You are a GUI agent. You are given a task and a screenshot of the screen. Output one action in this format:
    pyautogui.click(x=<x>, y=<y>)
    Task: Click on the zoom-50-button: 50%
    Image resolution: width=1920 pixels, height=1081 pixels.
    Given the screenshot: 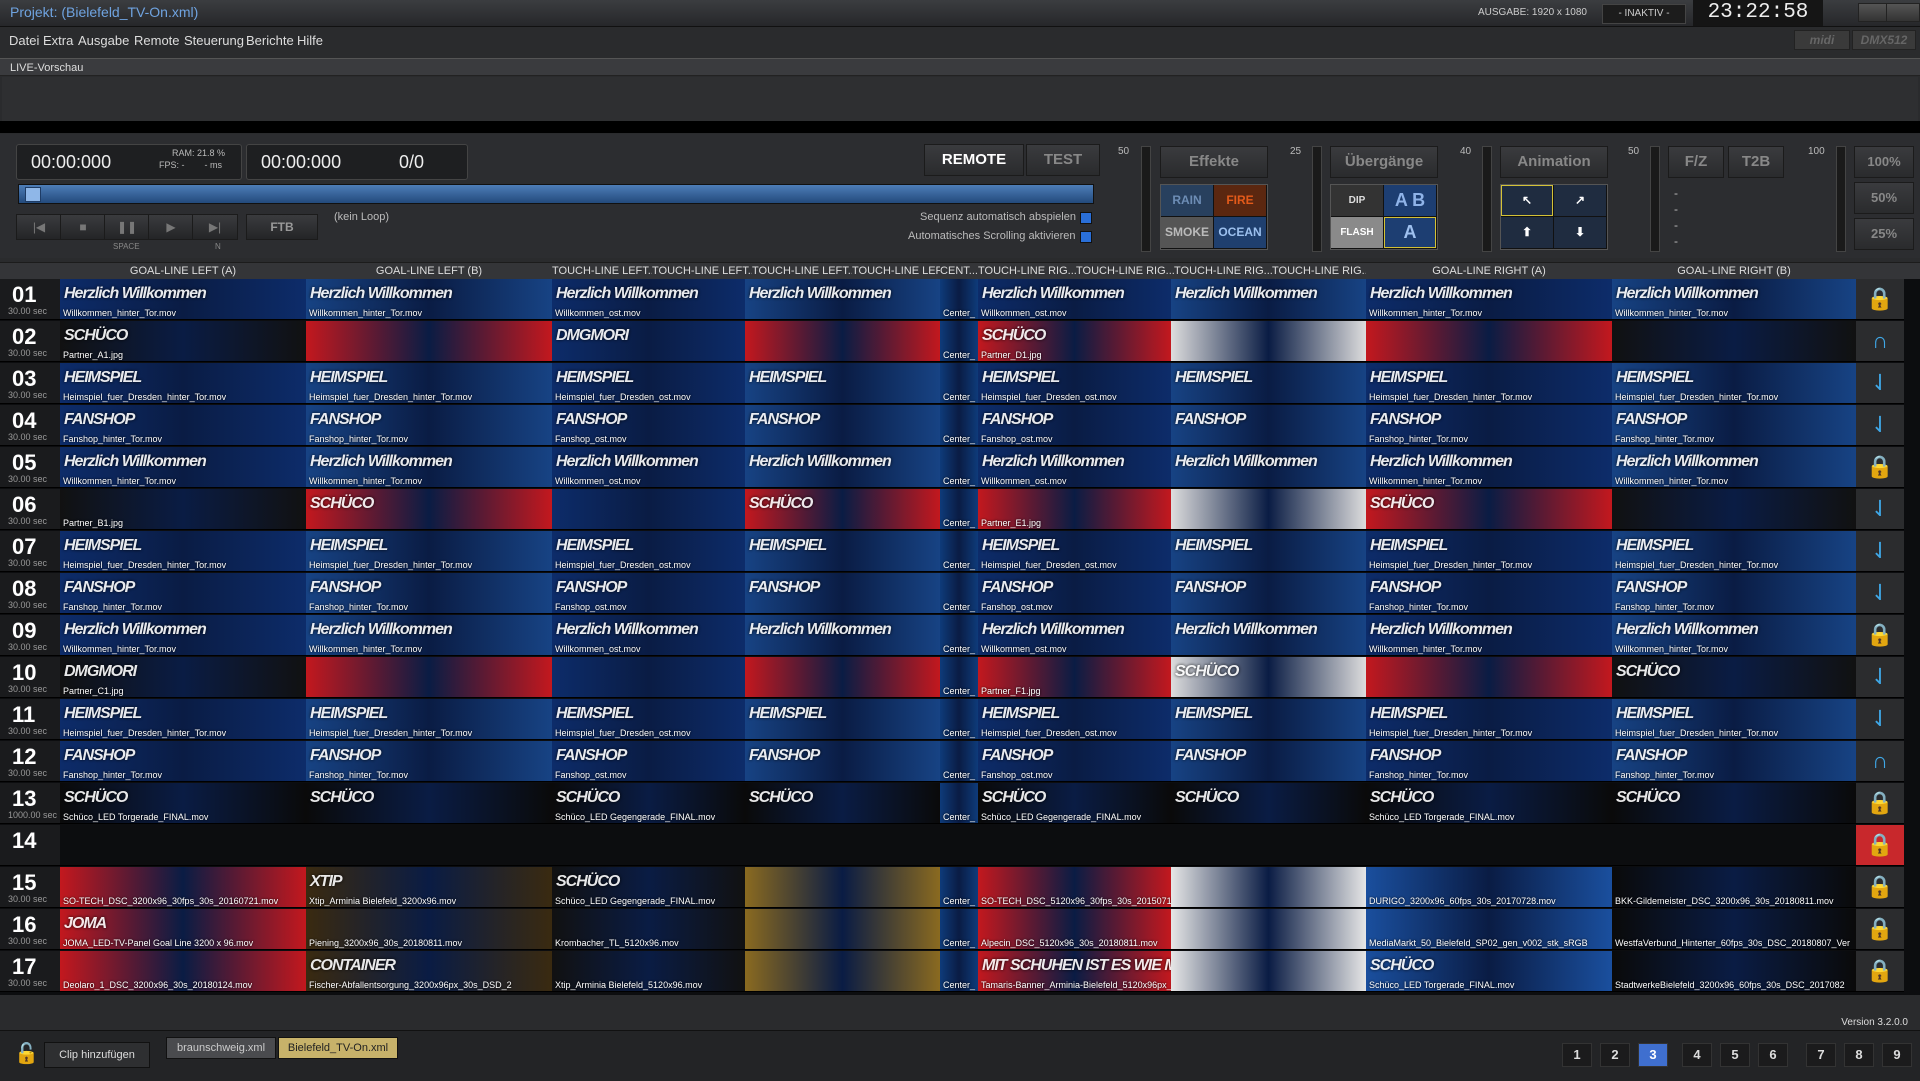 What is the action you would take?
    pyautogui.click(x=1884, y=198)
    